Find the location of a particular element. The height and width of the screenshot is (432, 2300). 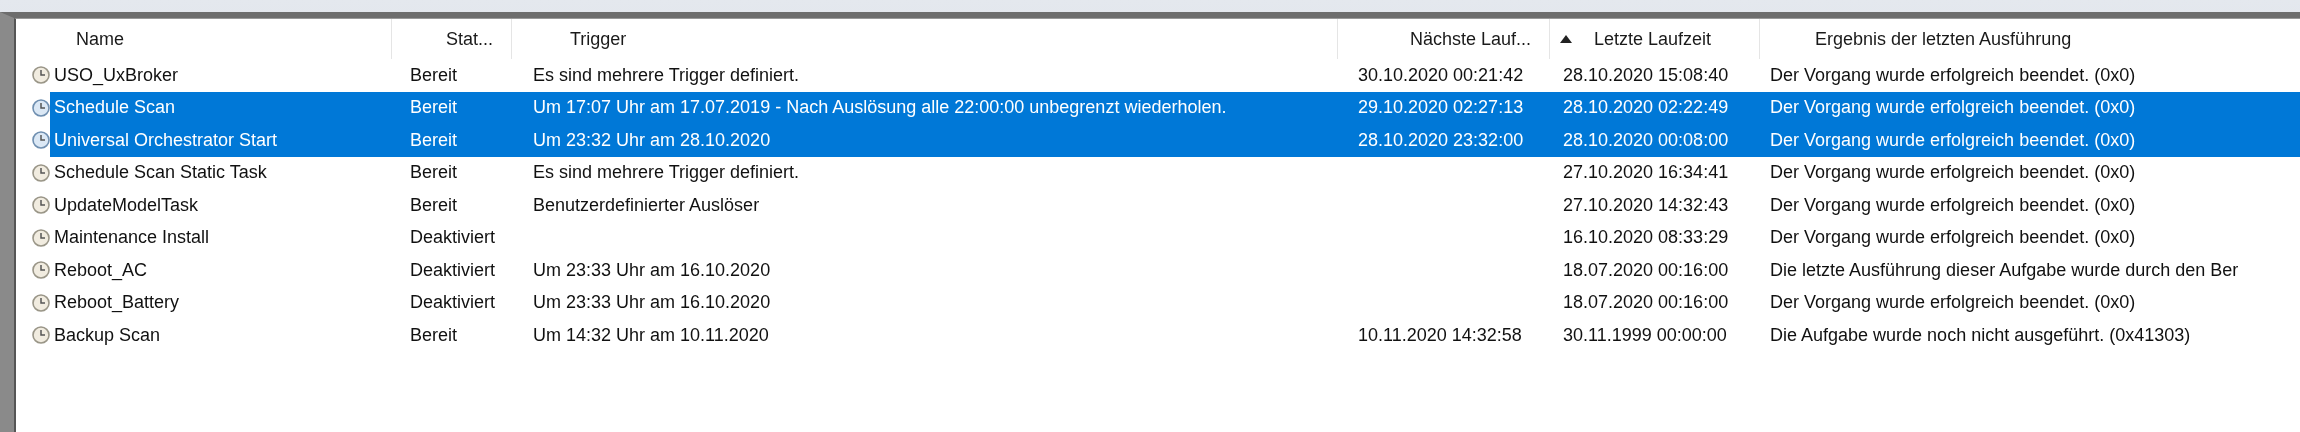

task-name: Universal Orchestrator Start is located at coordinates (166, 140).